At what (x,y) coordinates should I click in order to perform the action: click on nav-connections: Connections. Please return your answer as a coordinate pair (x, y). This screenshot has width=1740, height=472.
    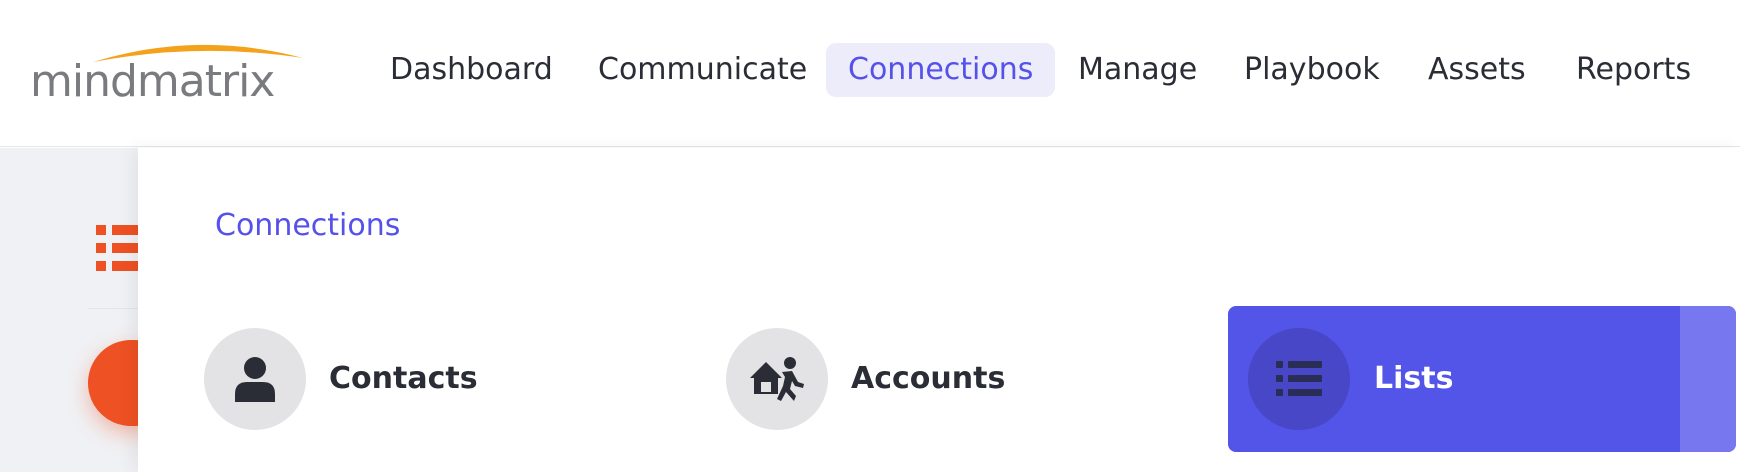
    Looking at the image, I should click on (941, 70).